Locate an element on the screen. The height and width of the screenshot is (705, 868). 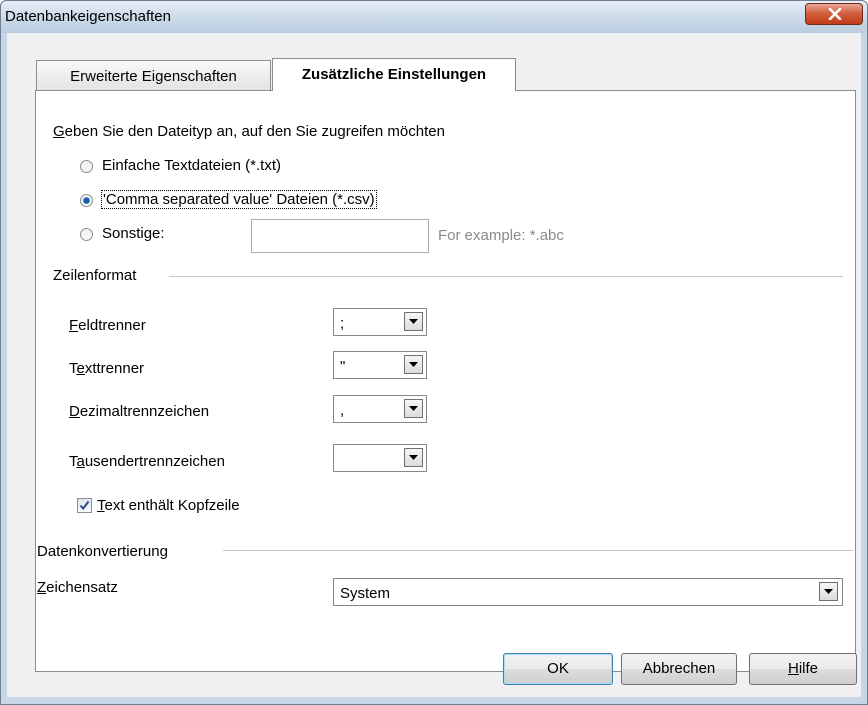
radio-other-label: Sonstige: is located at coordinates (133, 233).